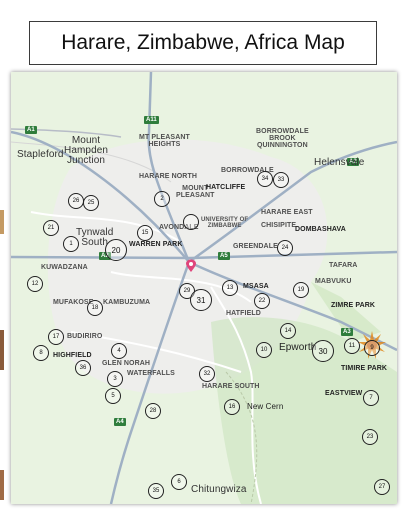  Describe the element at coordinates (281, 180) in the screenshot. I see `marker-33: 33` at that location.